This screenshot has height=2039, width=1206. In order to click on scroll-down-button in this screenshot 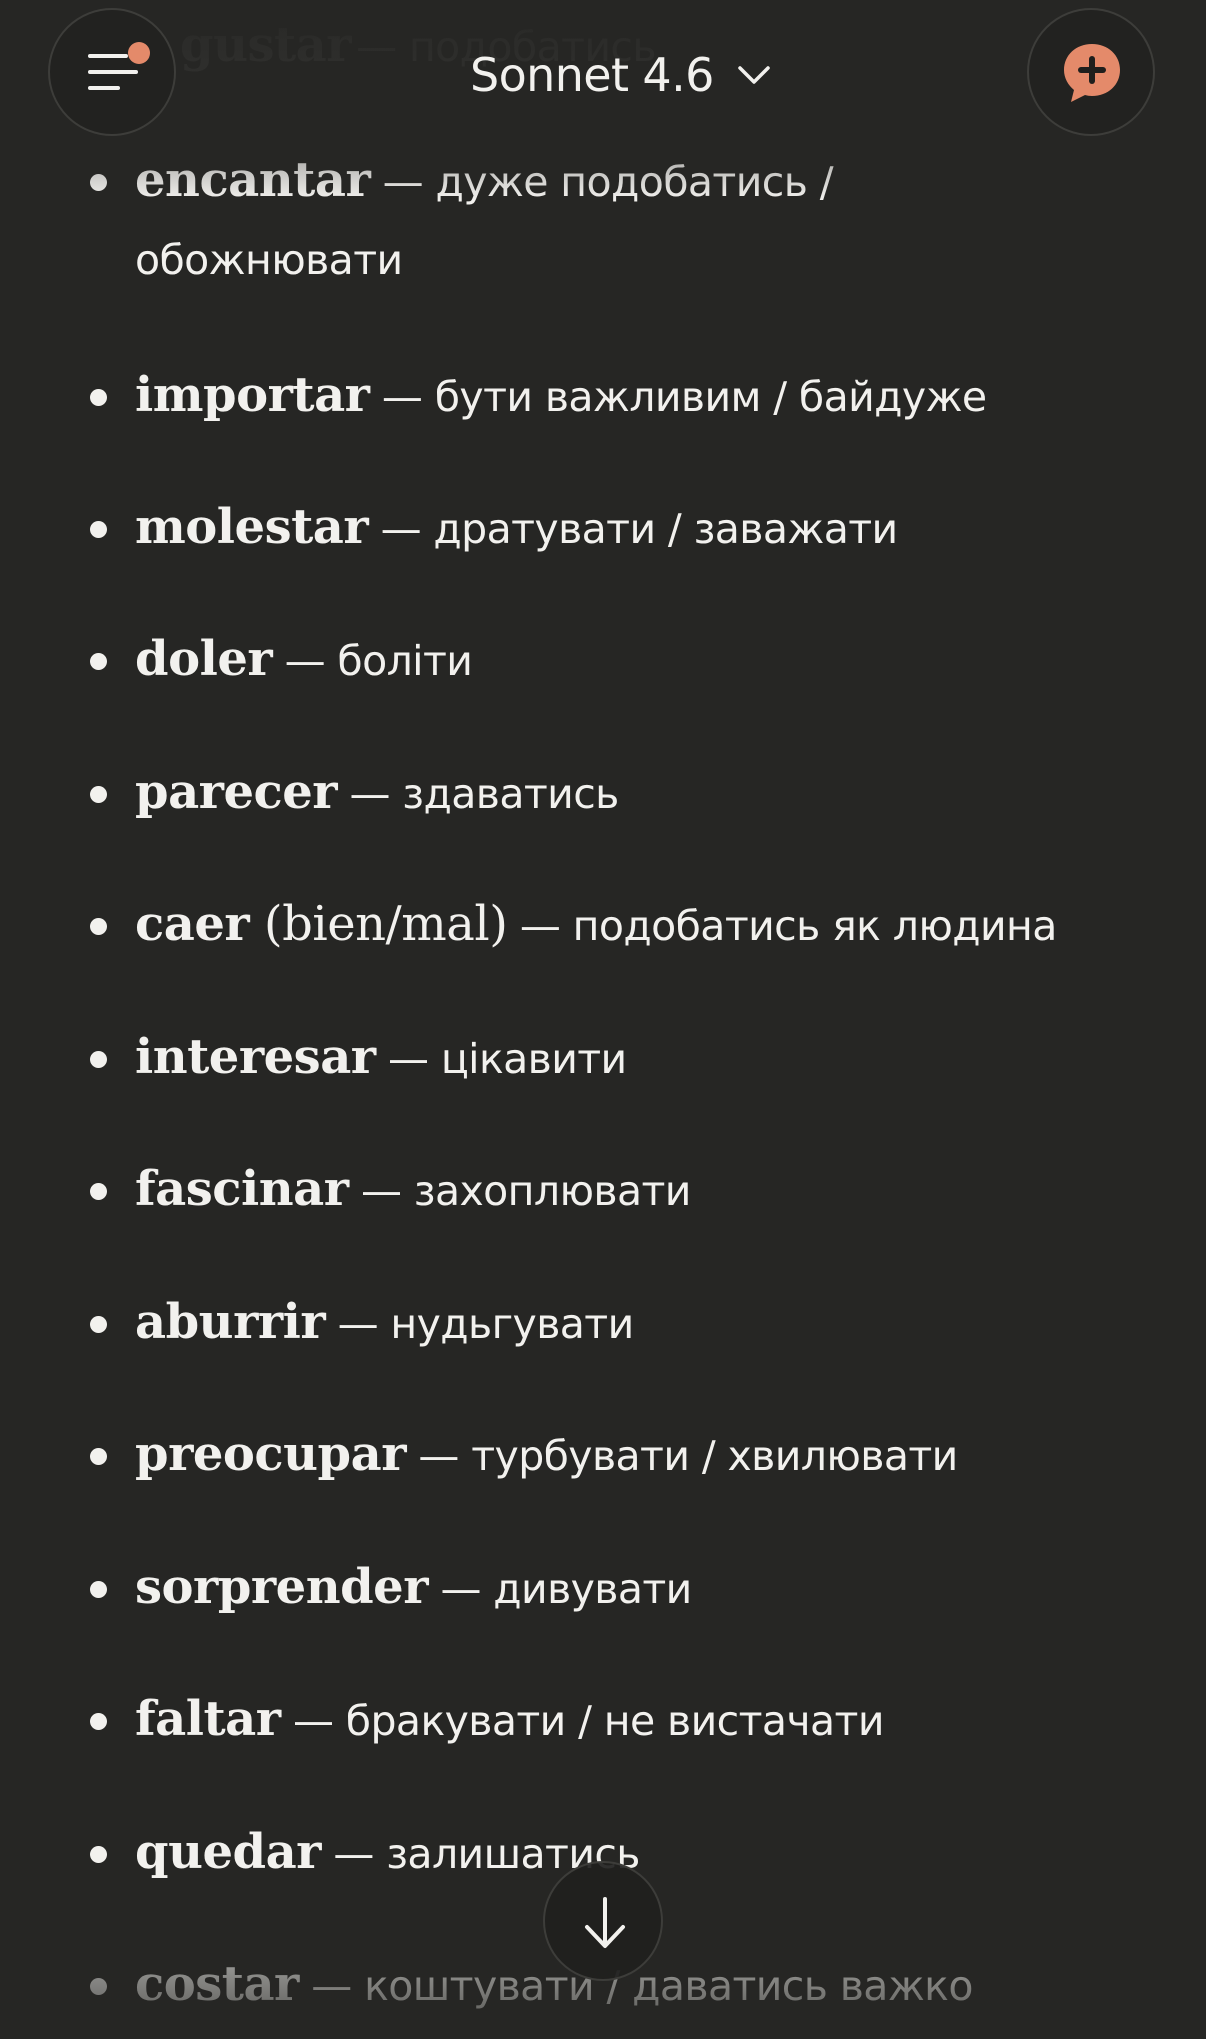, I will do `click(603, 1921)`.